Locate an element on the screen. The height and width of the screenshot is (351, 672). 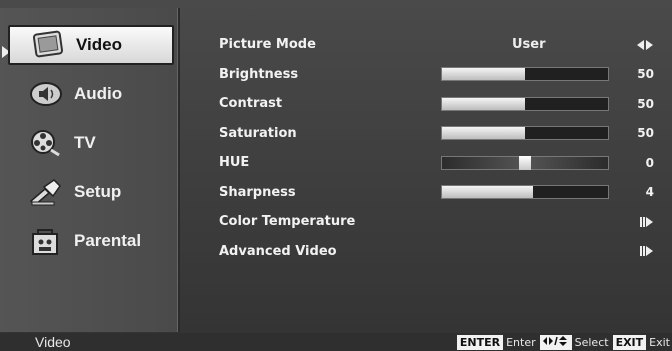
sidebar-item-label: Audio is located at coordinates (98, 93).